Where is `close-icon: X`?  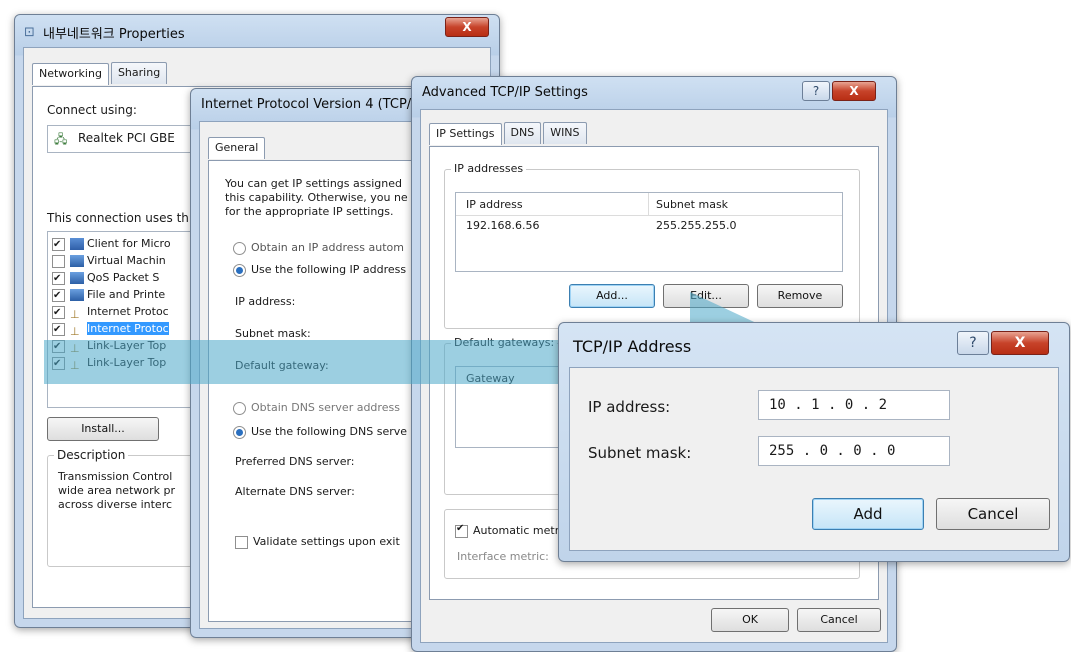
close-icon: X is located at coordinates (1020, 343).